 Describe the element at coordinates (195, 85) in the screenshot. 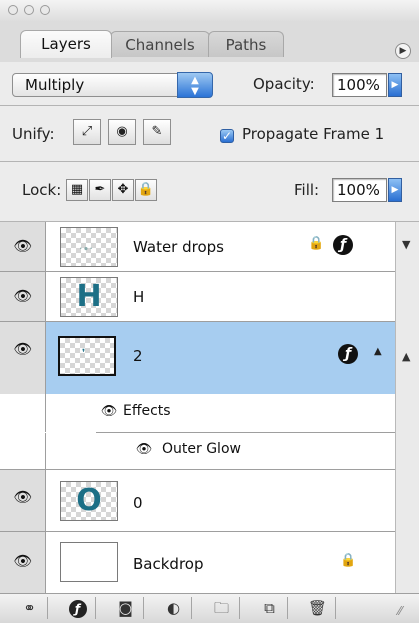

I see `blend-mode-stepper-icon: ▲ ▼` at that location.